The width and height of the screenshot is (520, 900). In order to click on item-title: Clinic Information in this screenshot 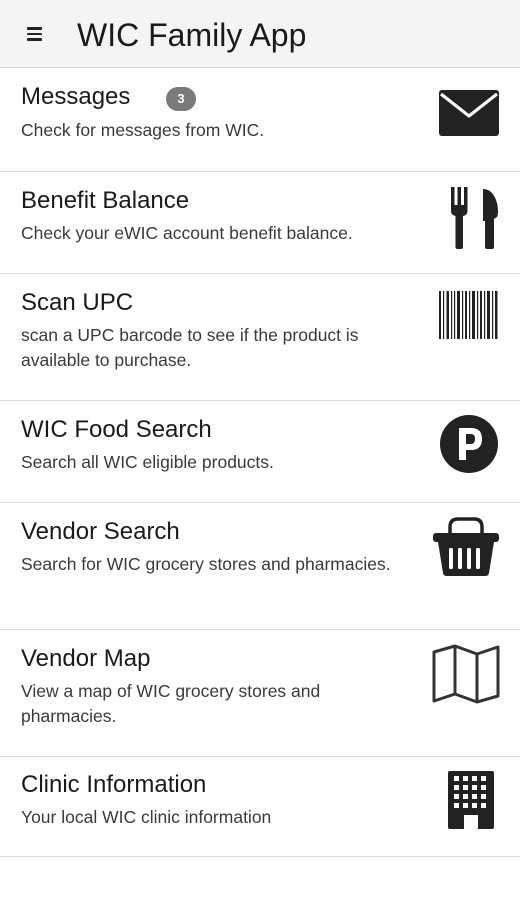, I will do `click(114, 784)`.